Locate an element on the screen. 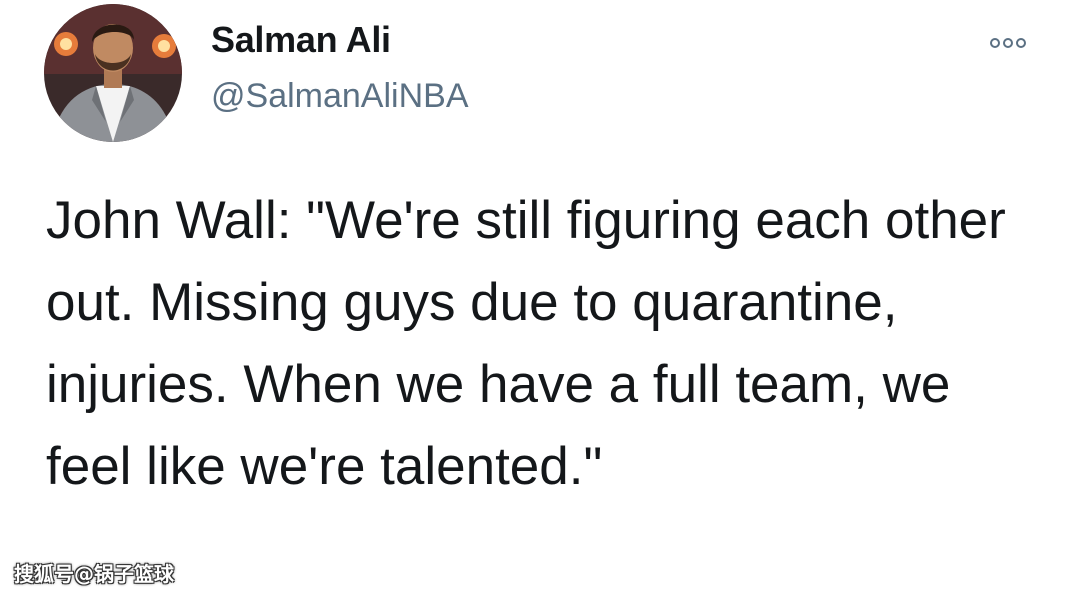 The image size is (1080, 595). display-name: Salman Ali is located at coordinates (301, 40).